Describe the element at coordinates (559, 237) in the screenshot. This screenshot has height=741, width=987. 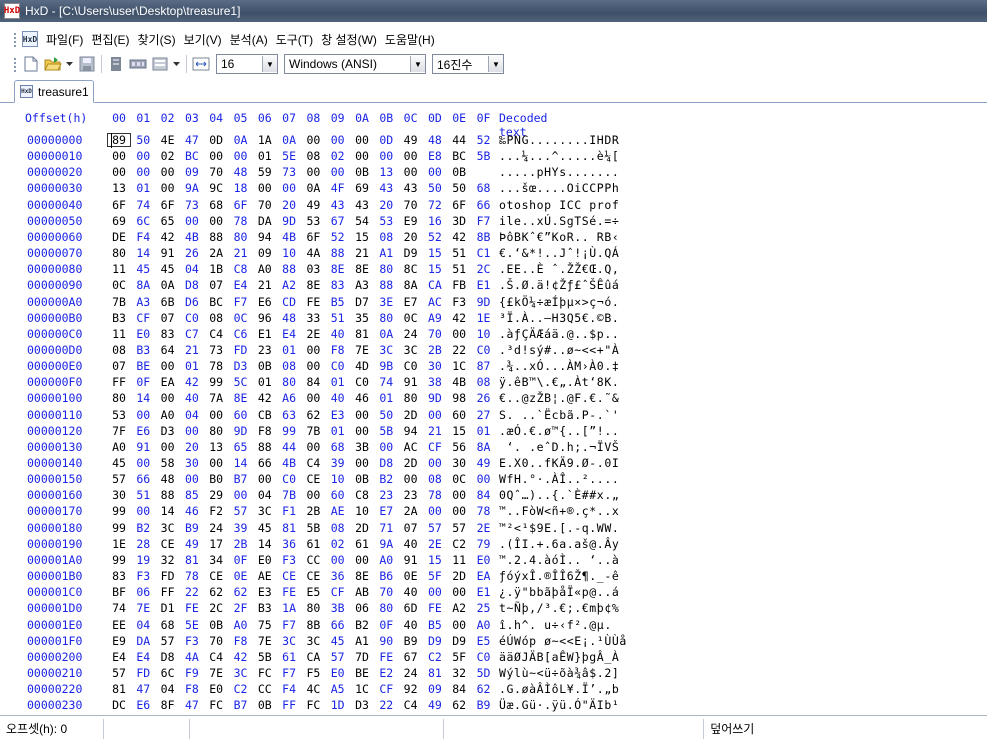
I see `decoded-text: ÞôBKˆ€”KoR.. RB‹` at that location.